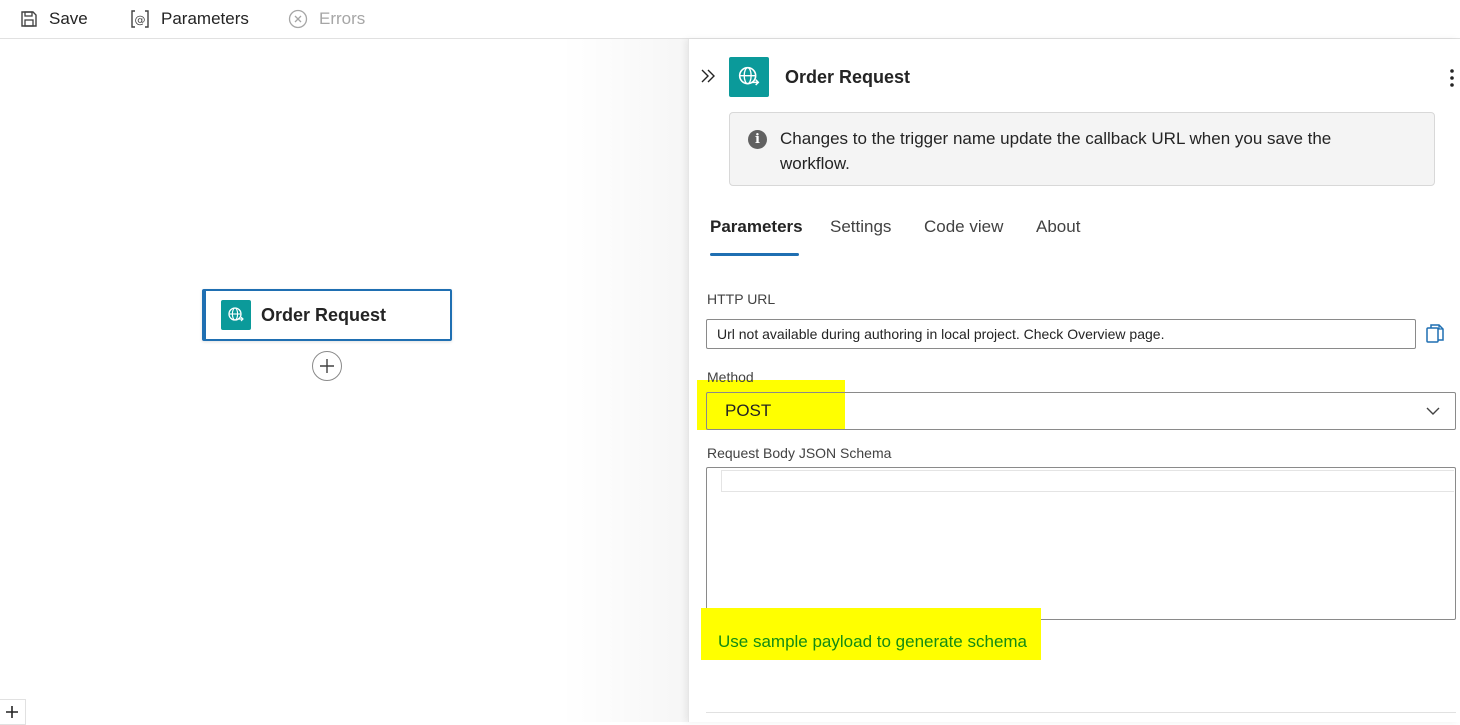 This screenshot has height=725, width=1460. I want to click on method-select: POST, so click(1081, 411).